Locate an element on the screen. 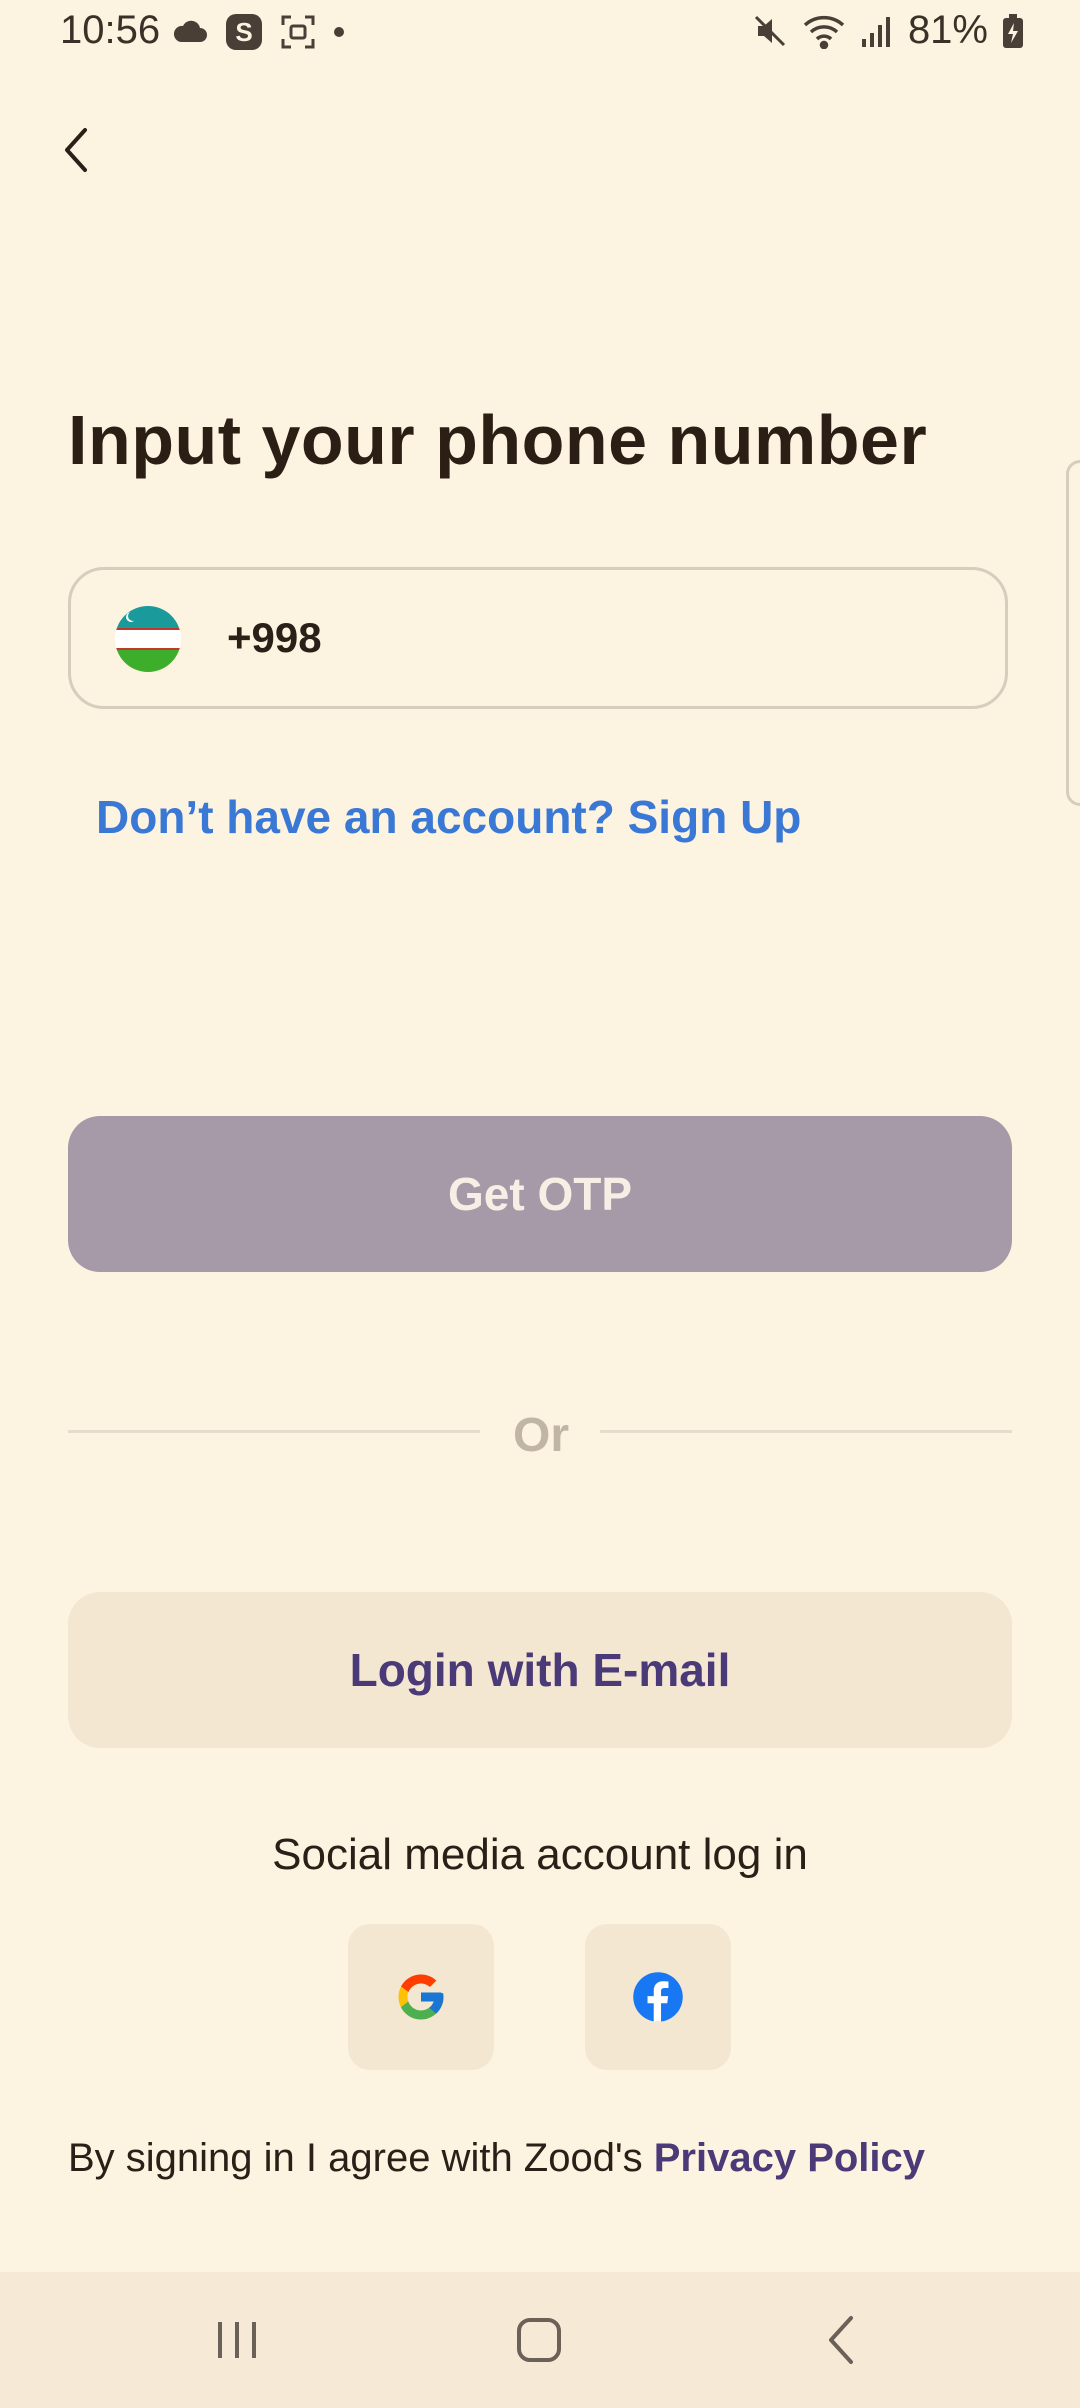  home-icon is located at coordinates (539, 2340).